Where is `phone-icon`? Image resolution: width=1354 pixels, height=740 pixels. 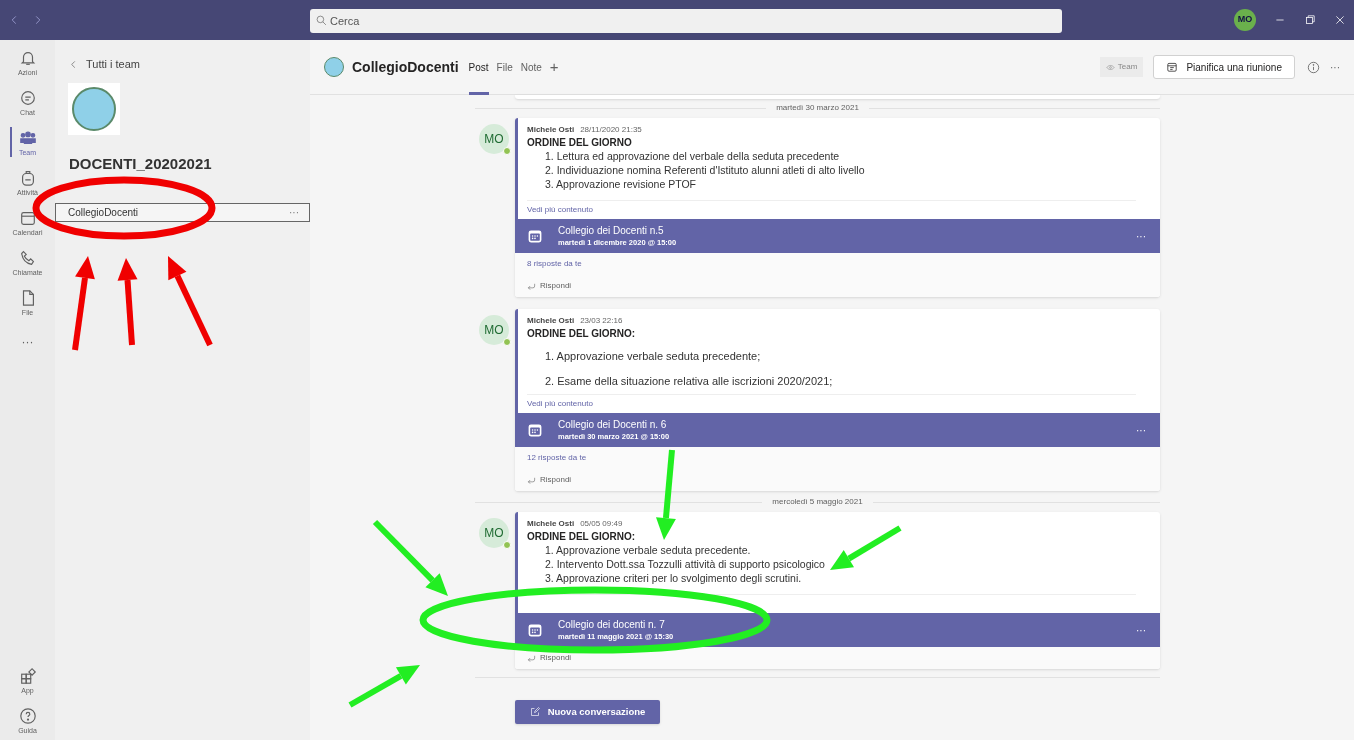
phone-icon is located at coordinates (27, 257).